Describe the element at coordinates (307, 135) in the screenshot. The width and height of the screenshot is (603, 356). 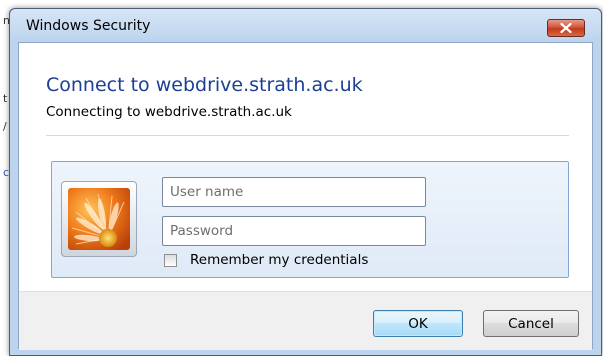
I see `separator` at that location.